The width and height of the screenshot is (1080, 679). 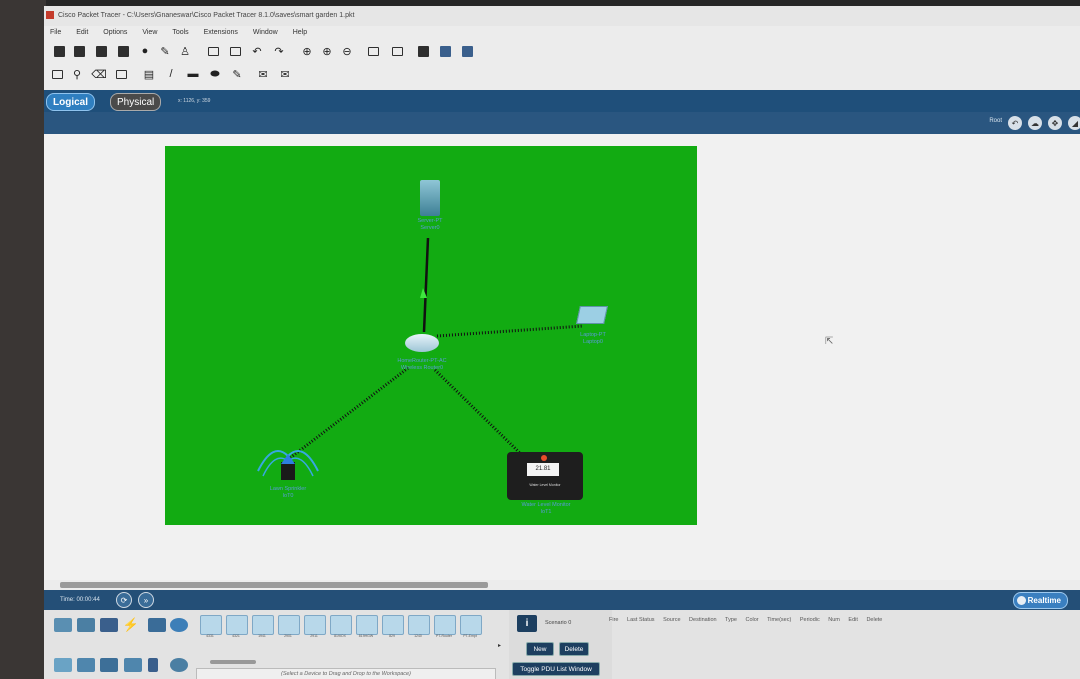 What do you see at coordinates (367, 625) in the screenshot?
I see `device-819hgw` at bounding box center [367, 625].